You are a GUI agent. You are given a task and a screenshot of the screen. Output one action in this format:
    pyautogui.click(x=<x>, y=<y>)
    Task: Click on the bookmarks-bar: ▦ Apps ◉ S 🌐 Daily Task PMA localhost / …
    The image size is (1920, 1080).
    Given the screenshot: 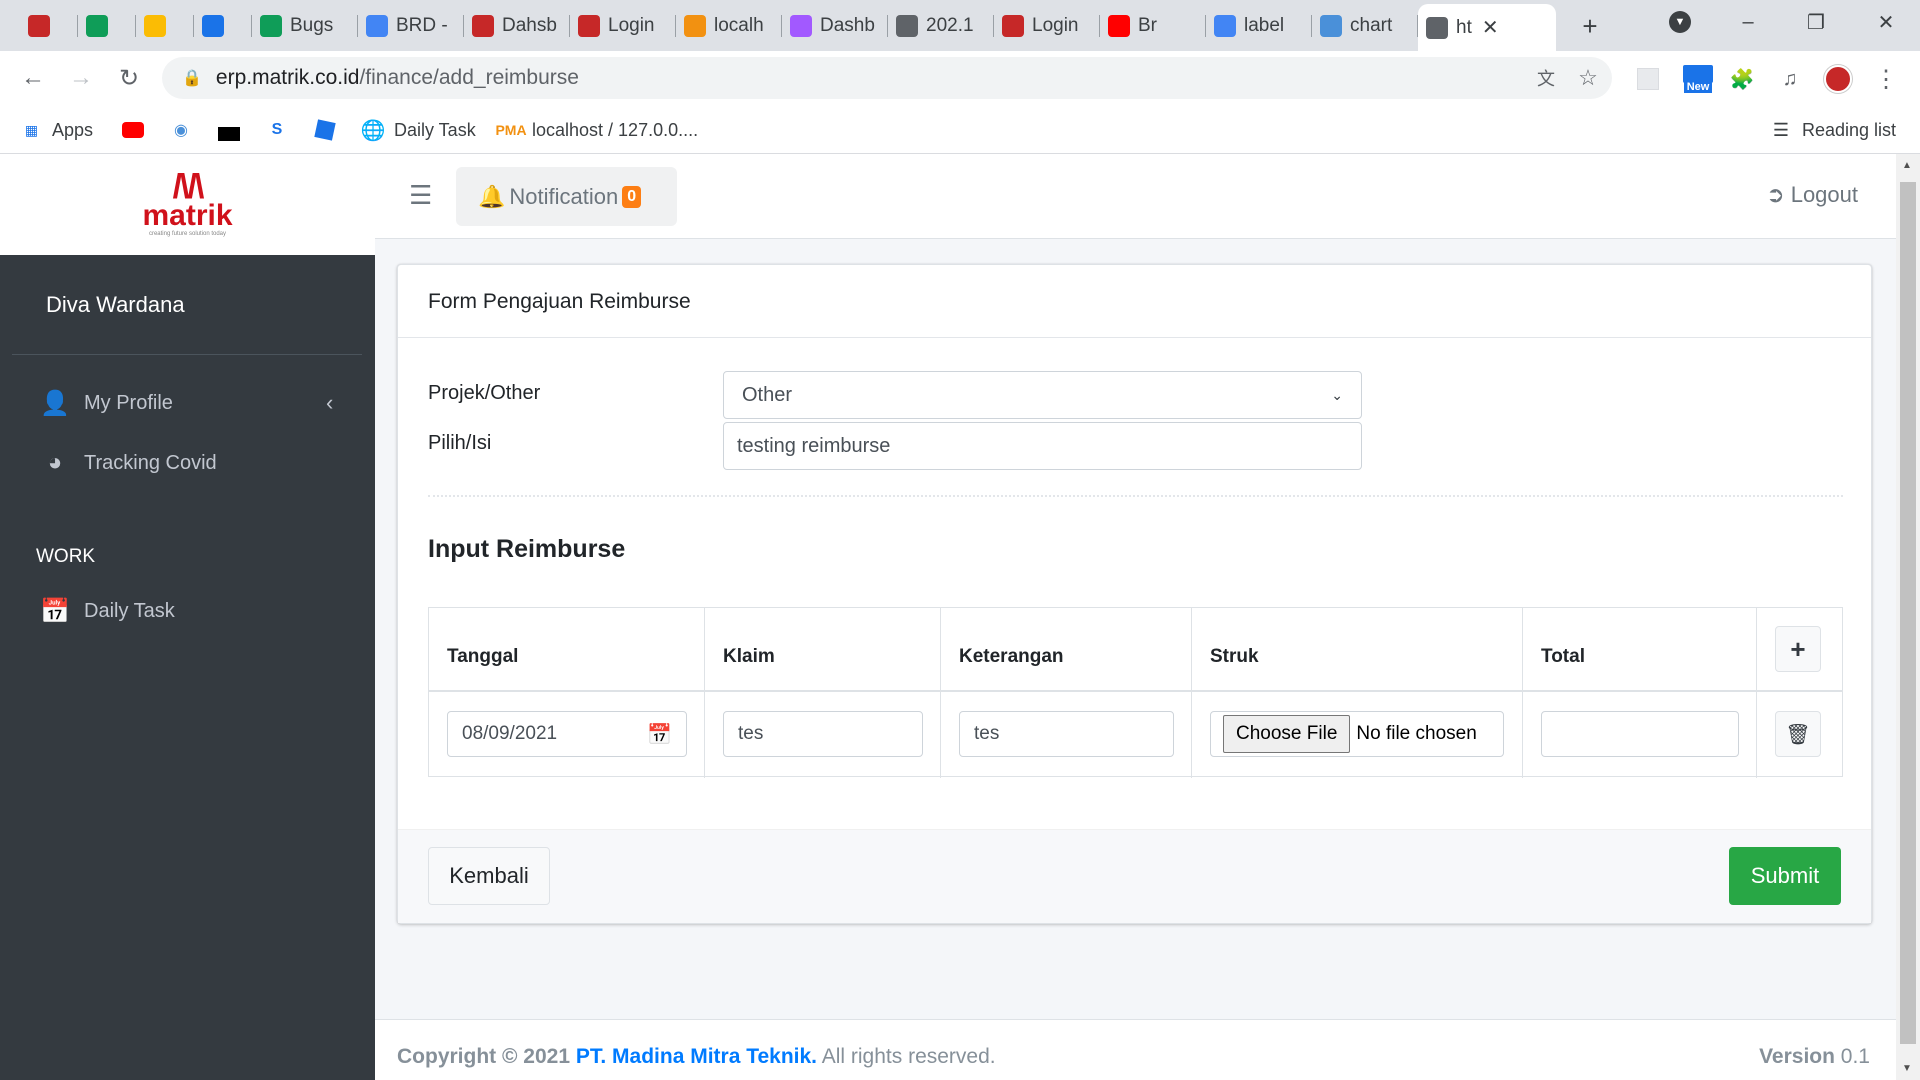 What is the action you would take?
    pyautogui.click(x=960, y=129)
    